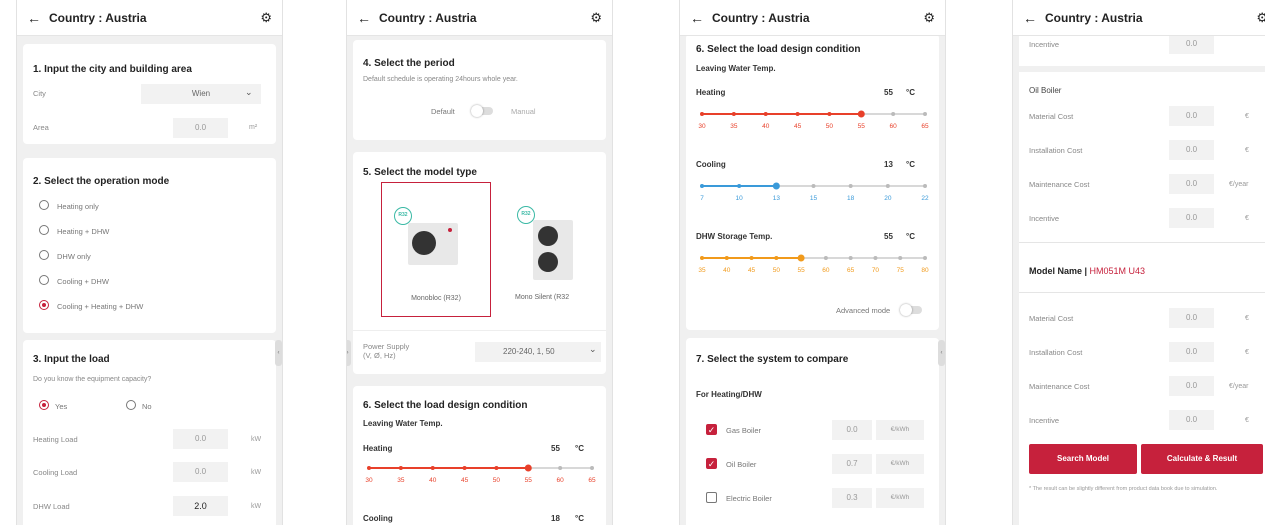  Describe the element at coordinates (553, 250) in the screenshot. I see `outdoor-unit-image` at that location.